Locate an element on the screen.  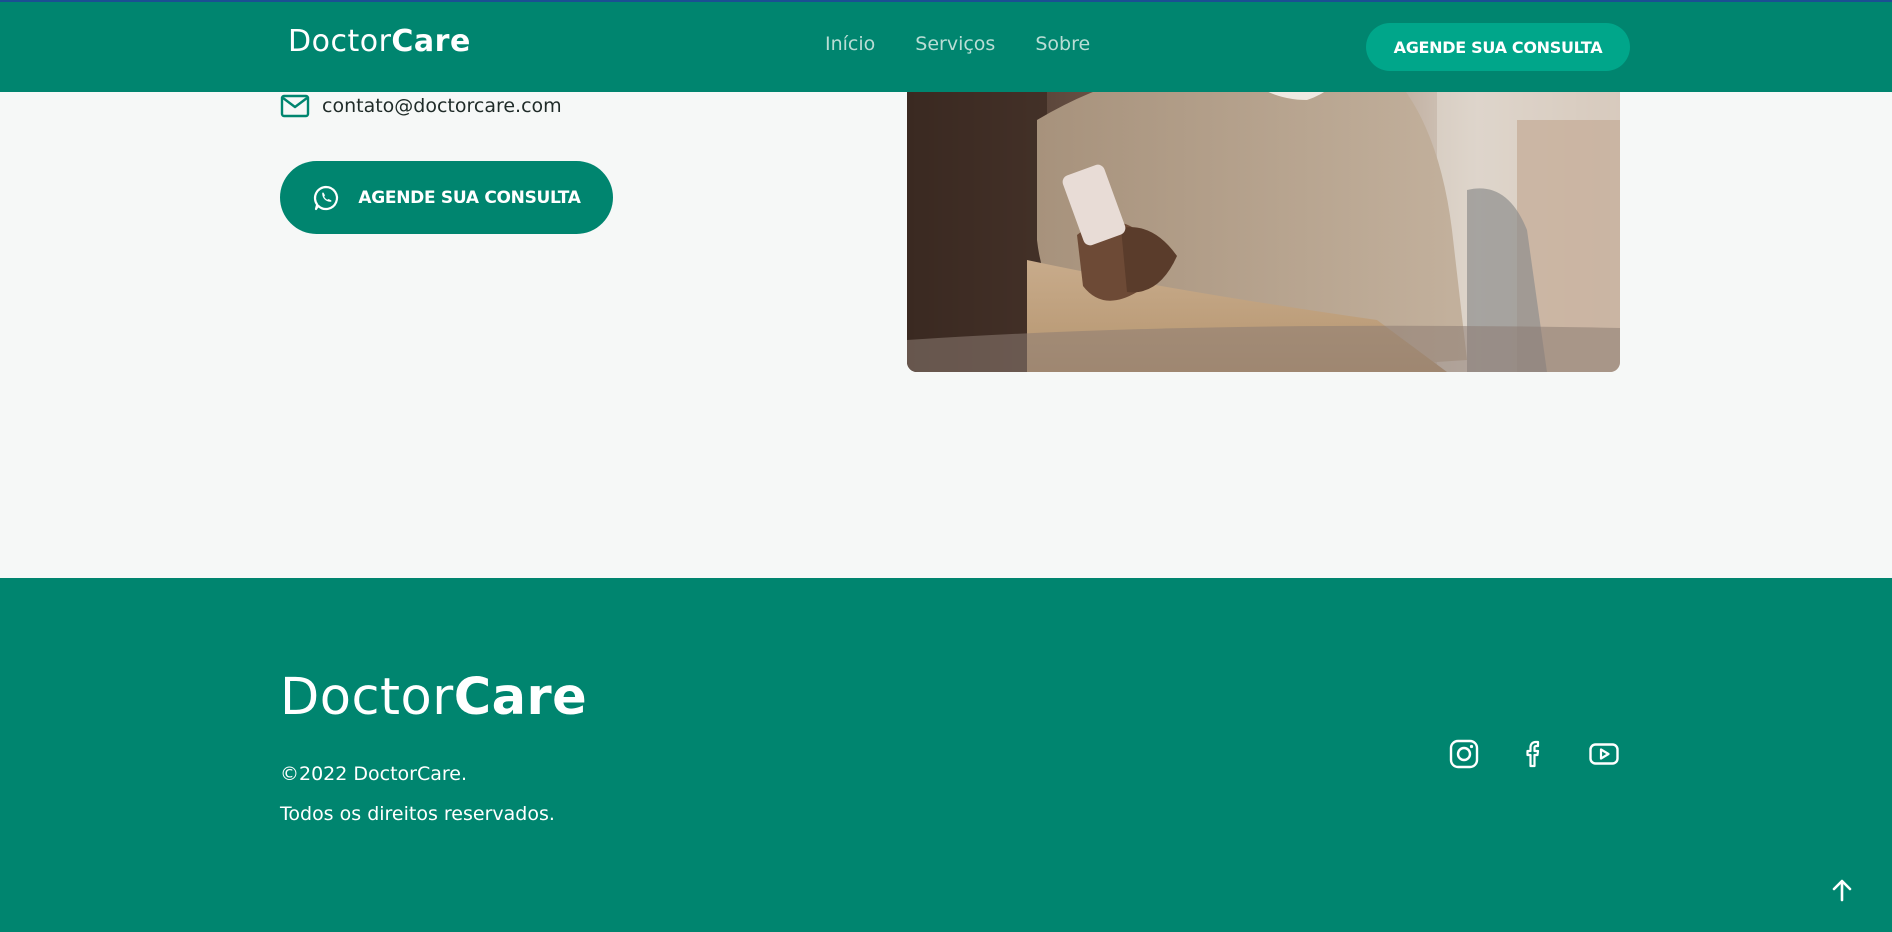
cta-label: AGENDE SUA CONSULTA is located at coordinates (469, 197).